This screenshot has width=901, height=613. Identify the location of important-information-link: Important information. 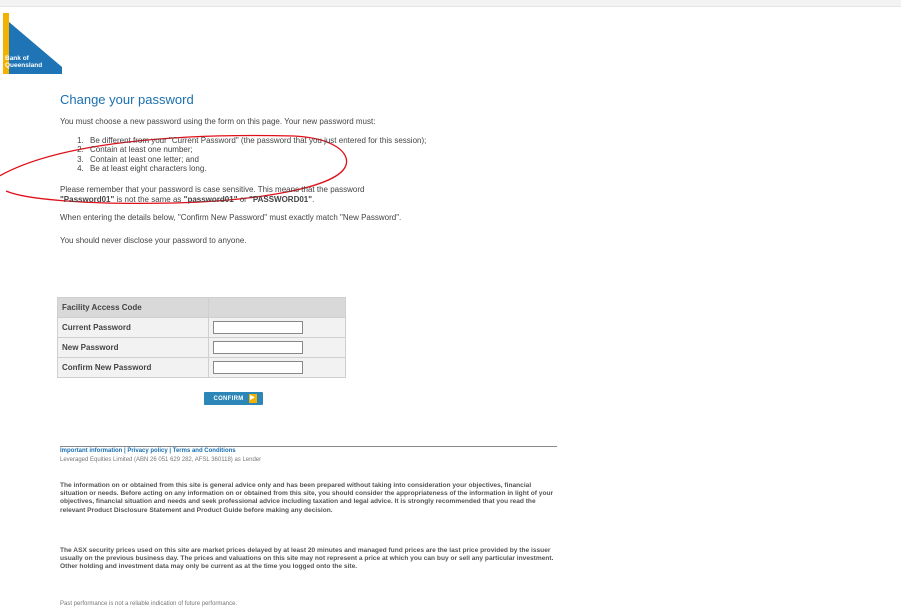
(91, 451).